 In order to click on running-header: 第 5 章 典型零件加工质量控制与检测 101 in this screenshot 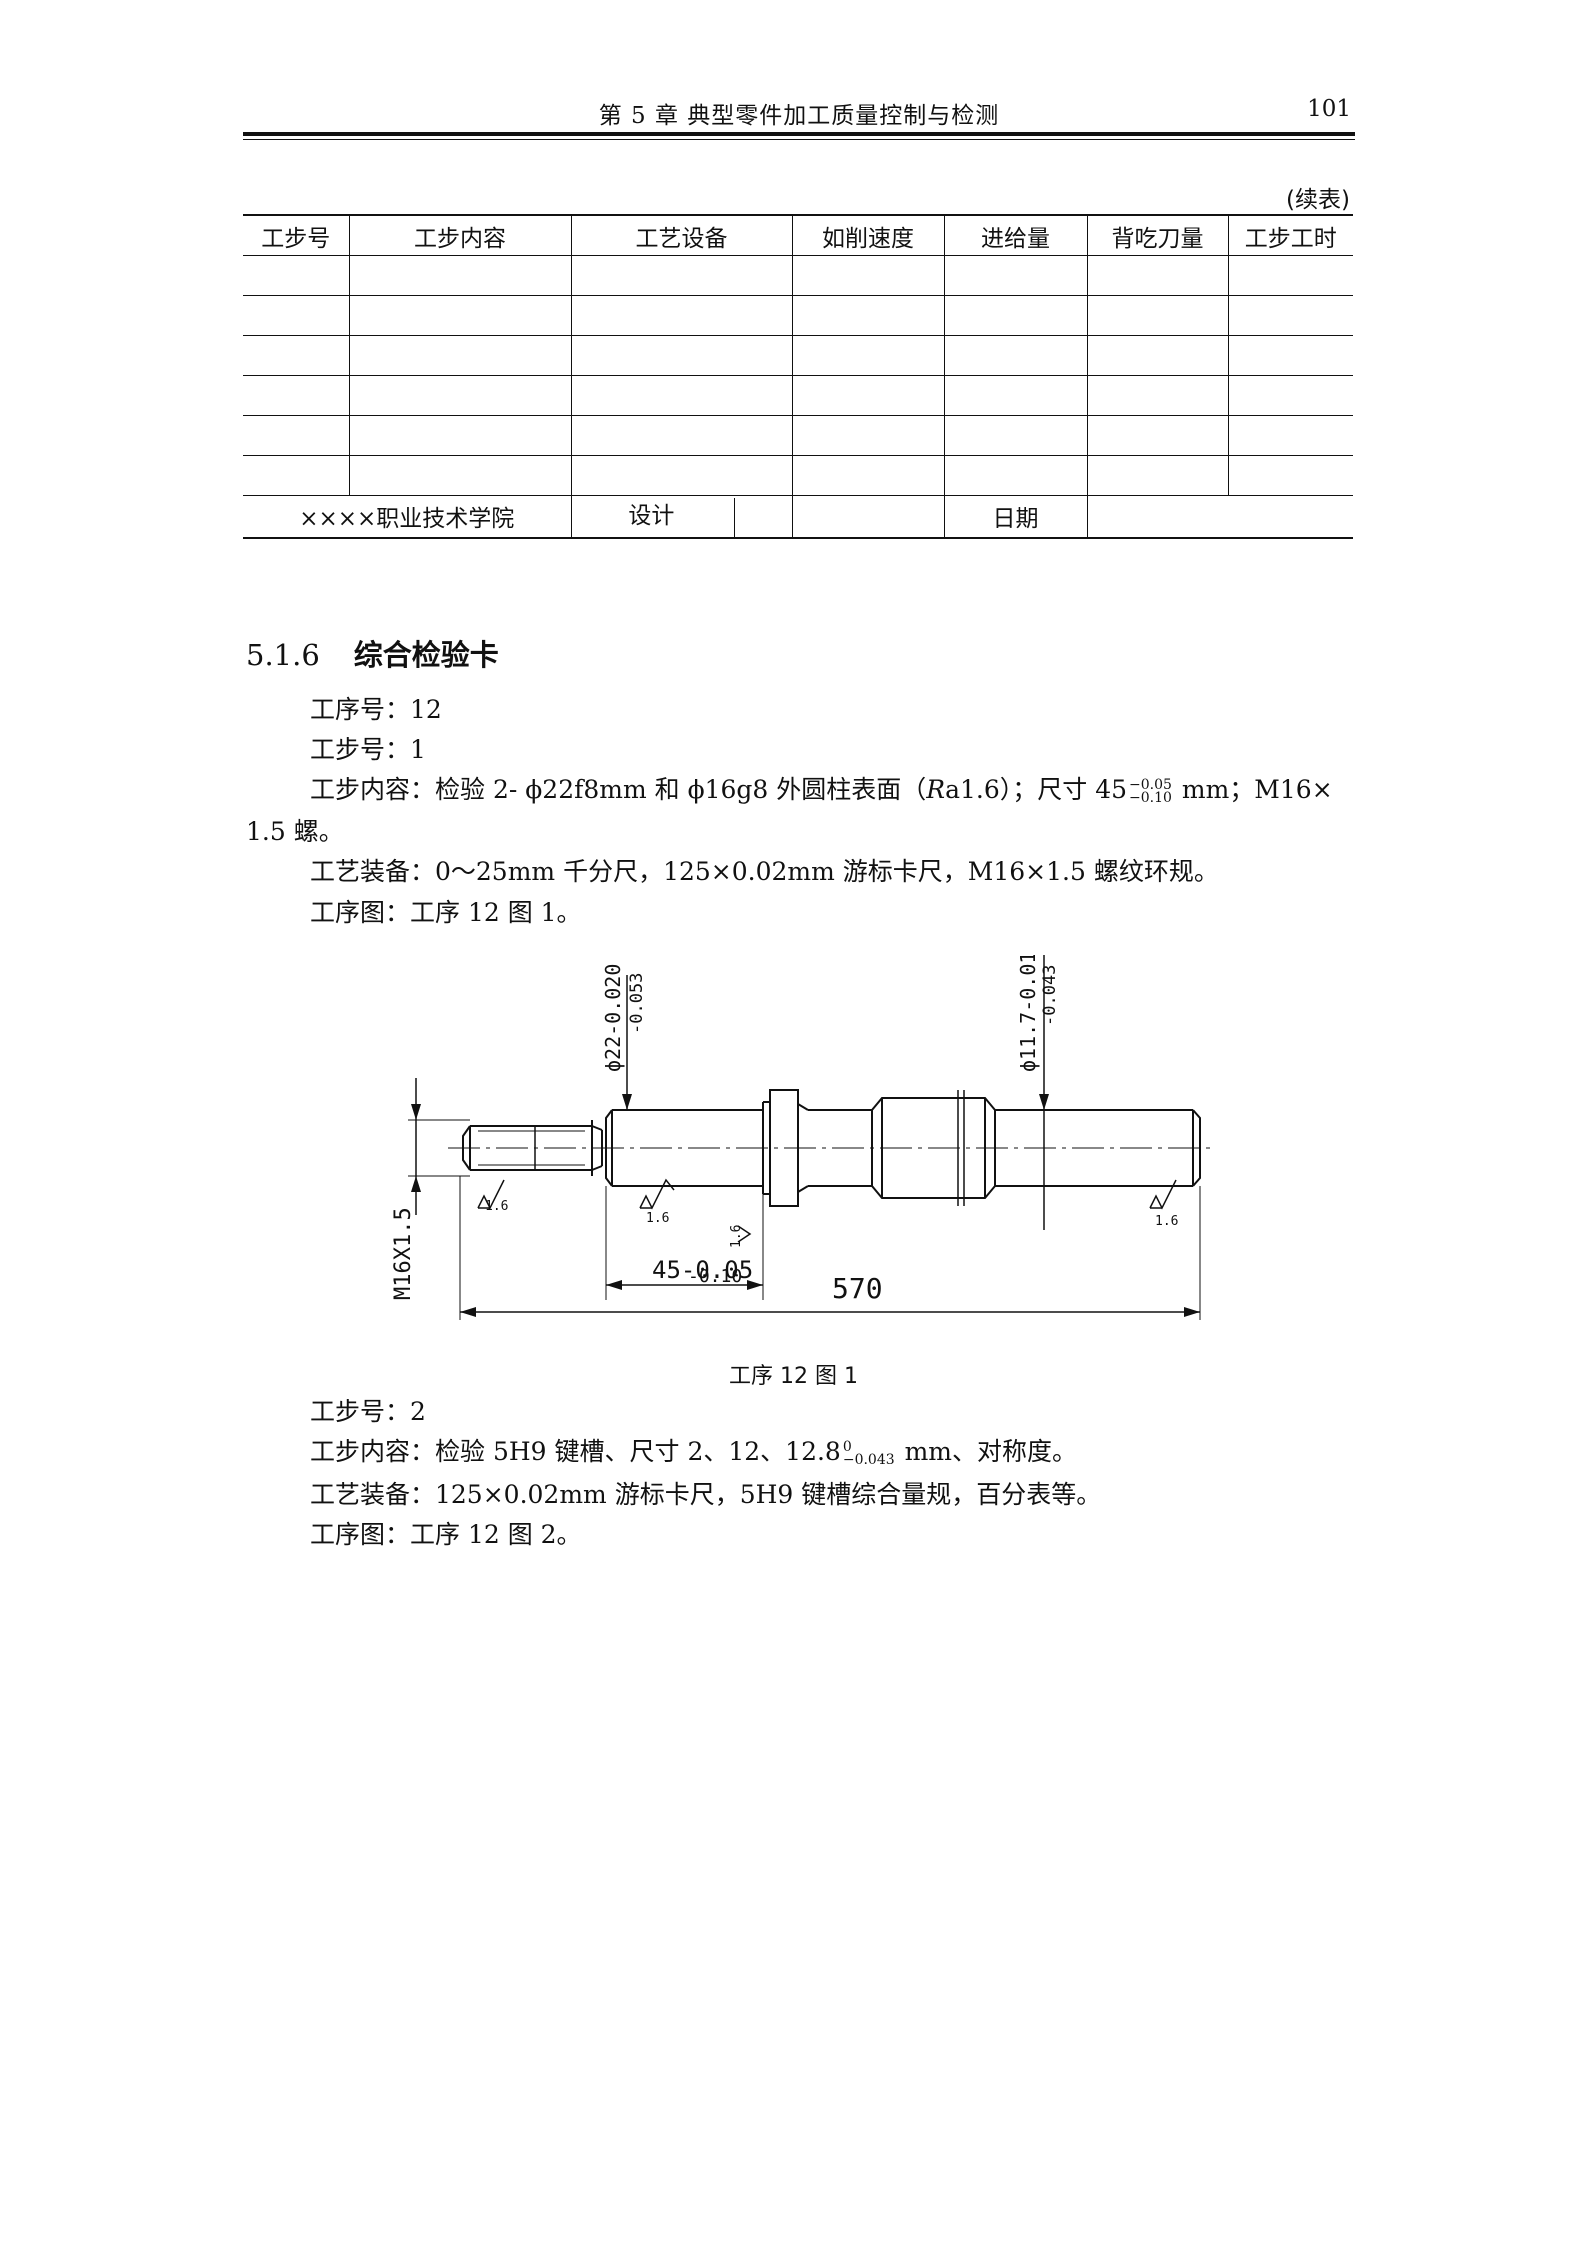, I will do `click(799, 112)`.